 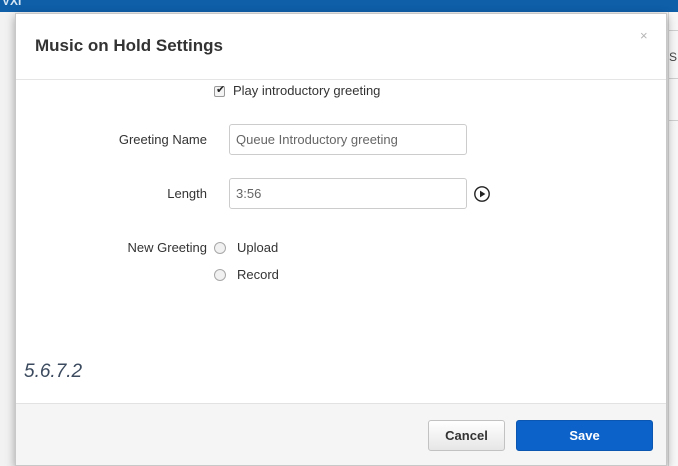 I want to click on background-right-text: S, so click(x=673, y=57).